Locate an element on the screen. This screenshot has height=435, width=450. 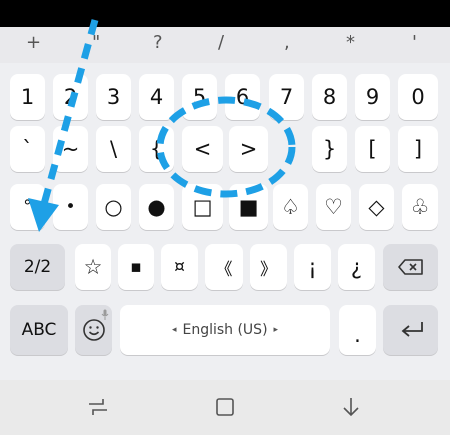
key-0: 0 is located at coordinates (418, 97).